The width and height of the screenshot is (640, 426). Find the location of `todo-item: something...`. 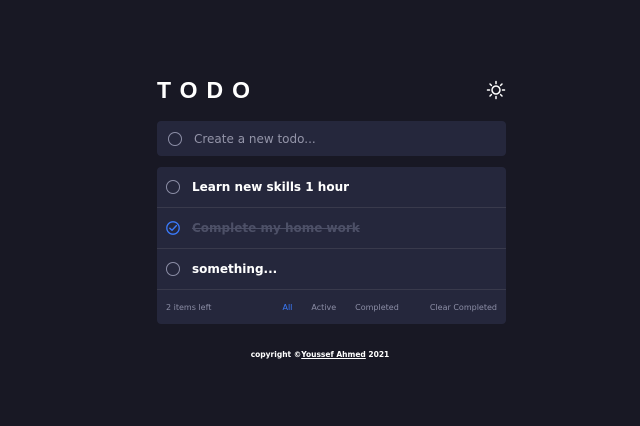

todo-item: something... is located at coordinates (331, 269).